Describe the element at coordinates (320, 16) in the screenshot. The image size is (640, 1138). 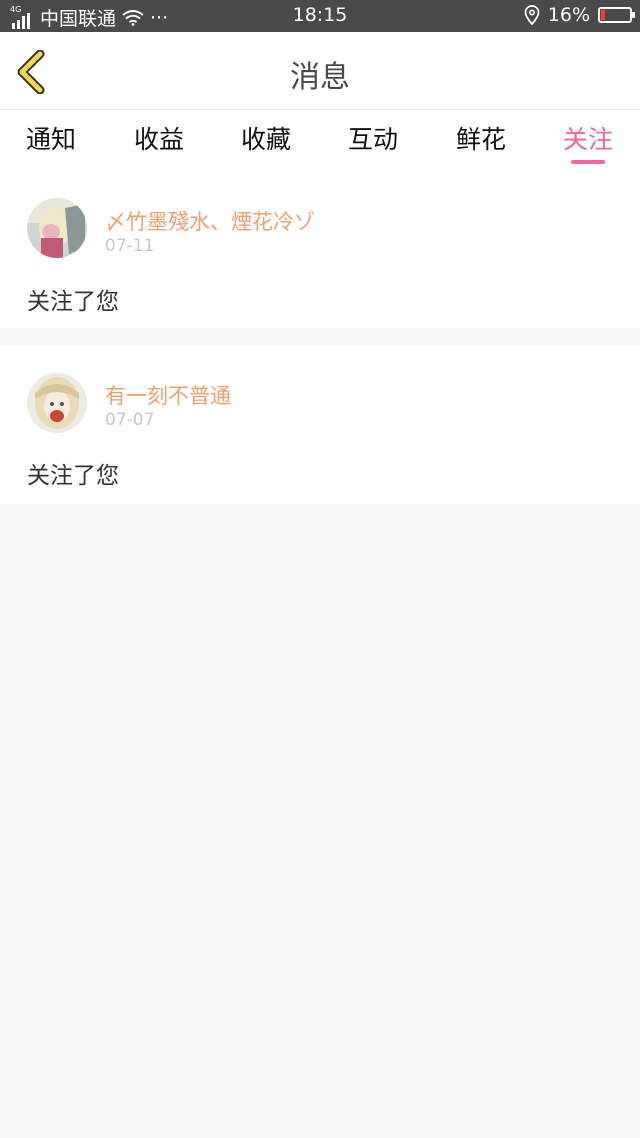
I see `status-bar: 4G 中国联通 ··· 18:15 16%` at that location.